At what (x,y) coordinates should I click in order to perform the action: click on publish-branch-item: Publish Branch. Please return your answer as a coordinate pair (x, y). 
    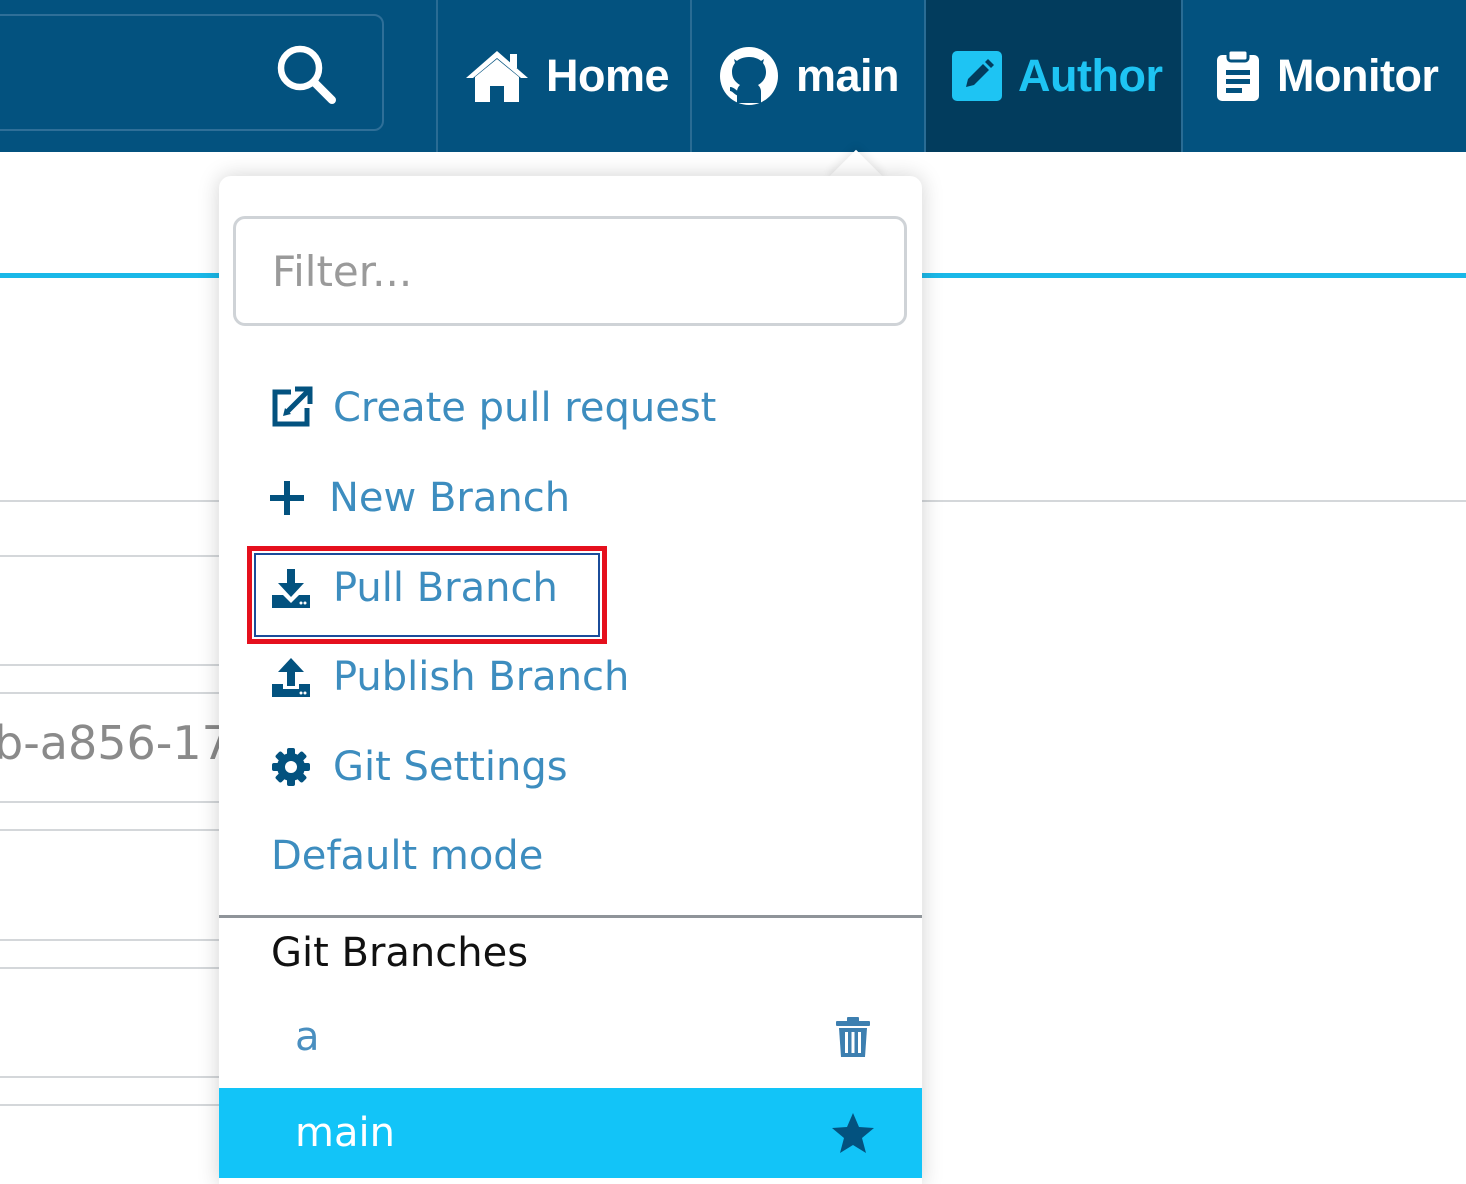
    Looking at the image, I should click on (448, 677).